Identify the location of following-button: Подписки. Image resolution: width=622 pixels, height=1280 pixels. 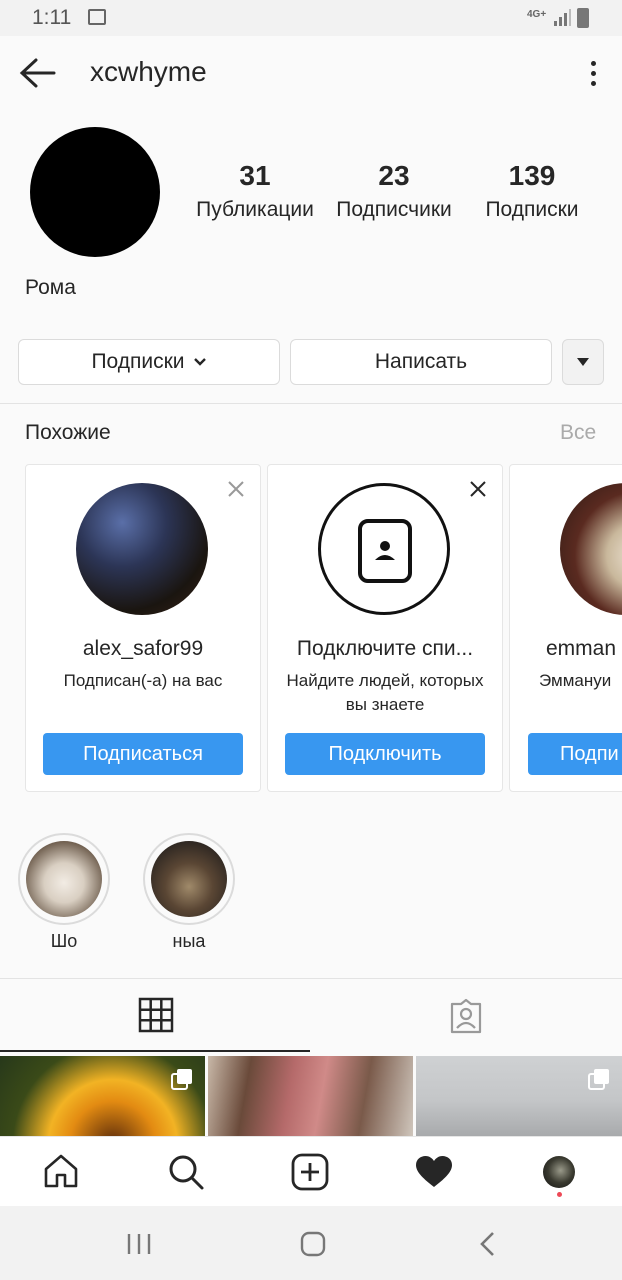
(149, 362).